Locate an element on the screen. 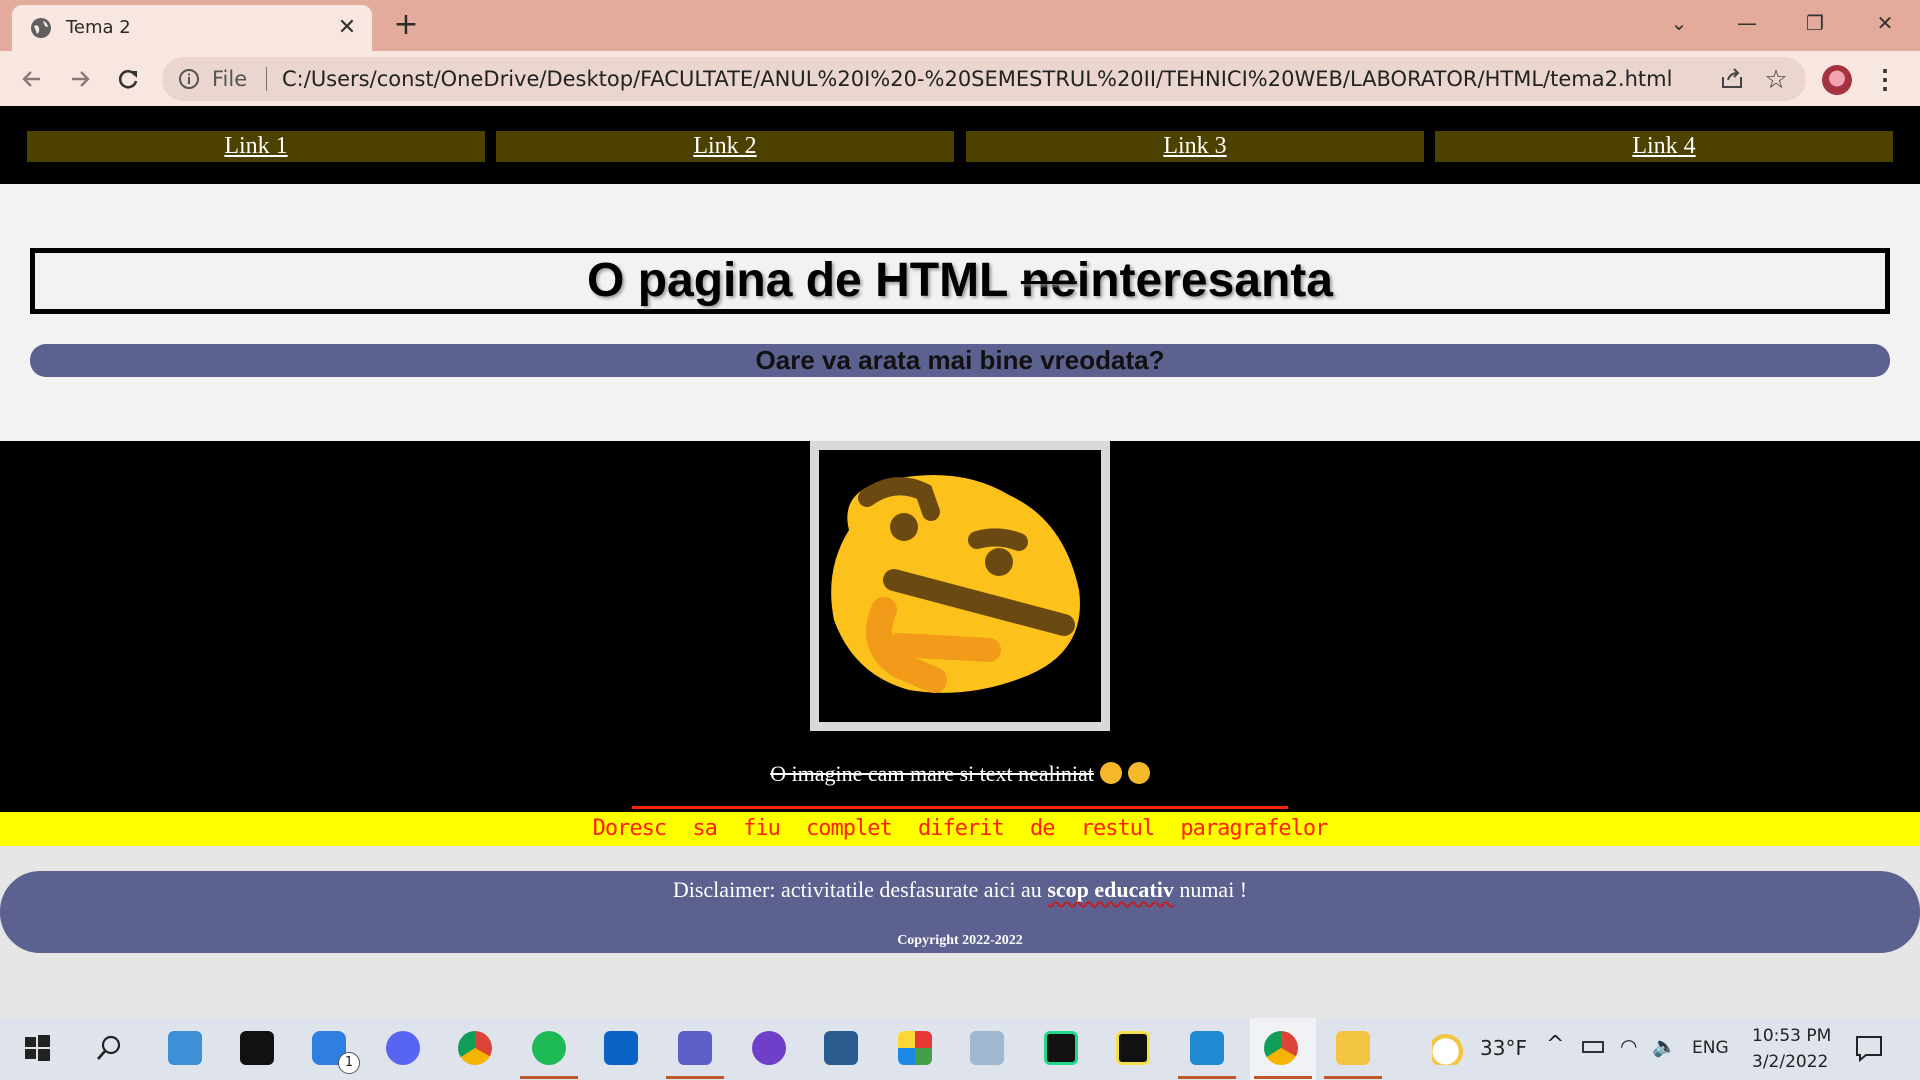 This screenshot has height=1080, width=1920. installer-icon is located at coordinates (987, 1048).